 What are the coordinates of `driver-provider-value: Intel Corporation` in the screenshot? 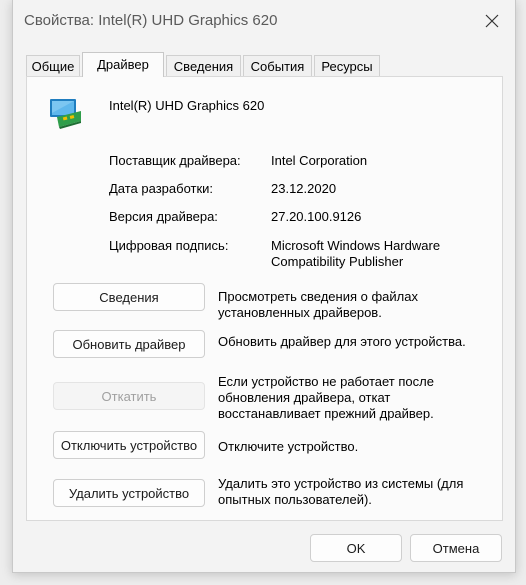 It's located at (319, 160).